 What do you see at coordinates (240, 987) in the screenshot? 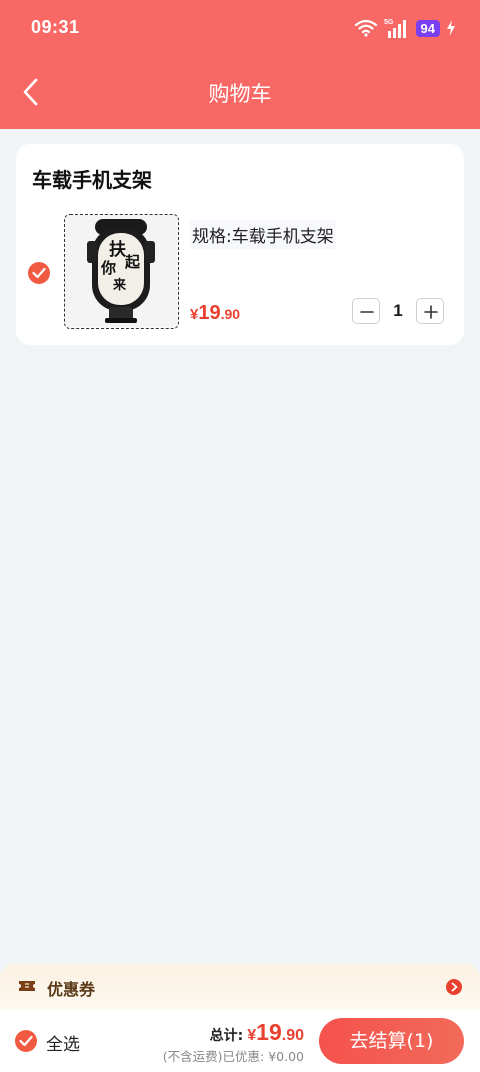
I see `coupon-bar: 优惠券` at bounding box center [240, 987].